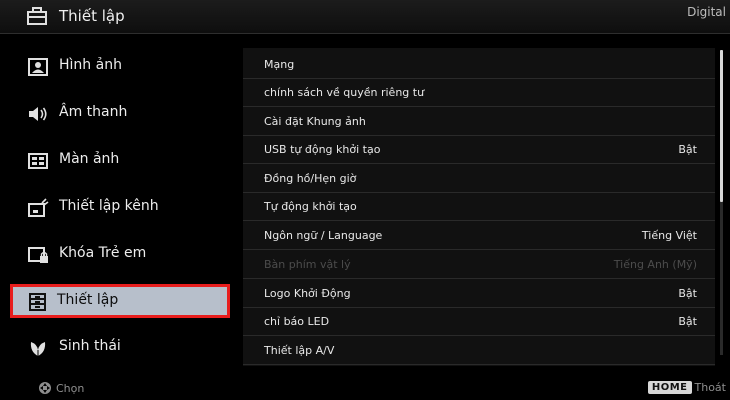 The image size is (730, 400). I want to click on menu-row-label: Tự động khởi tạo, so click(310, 206).